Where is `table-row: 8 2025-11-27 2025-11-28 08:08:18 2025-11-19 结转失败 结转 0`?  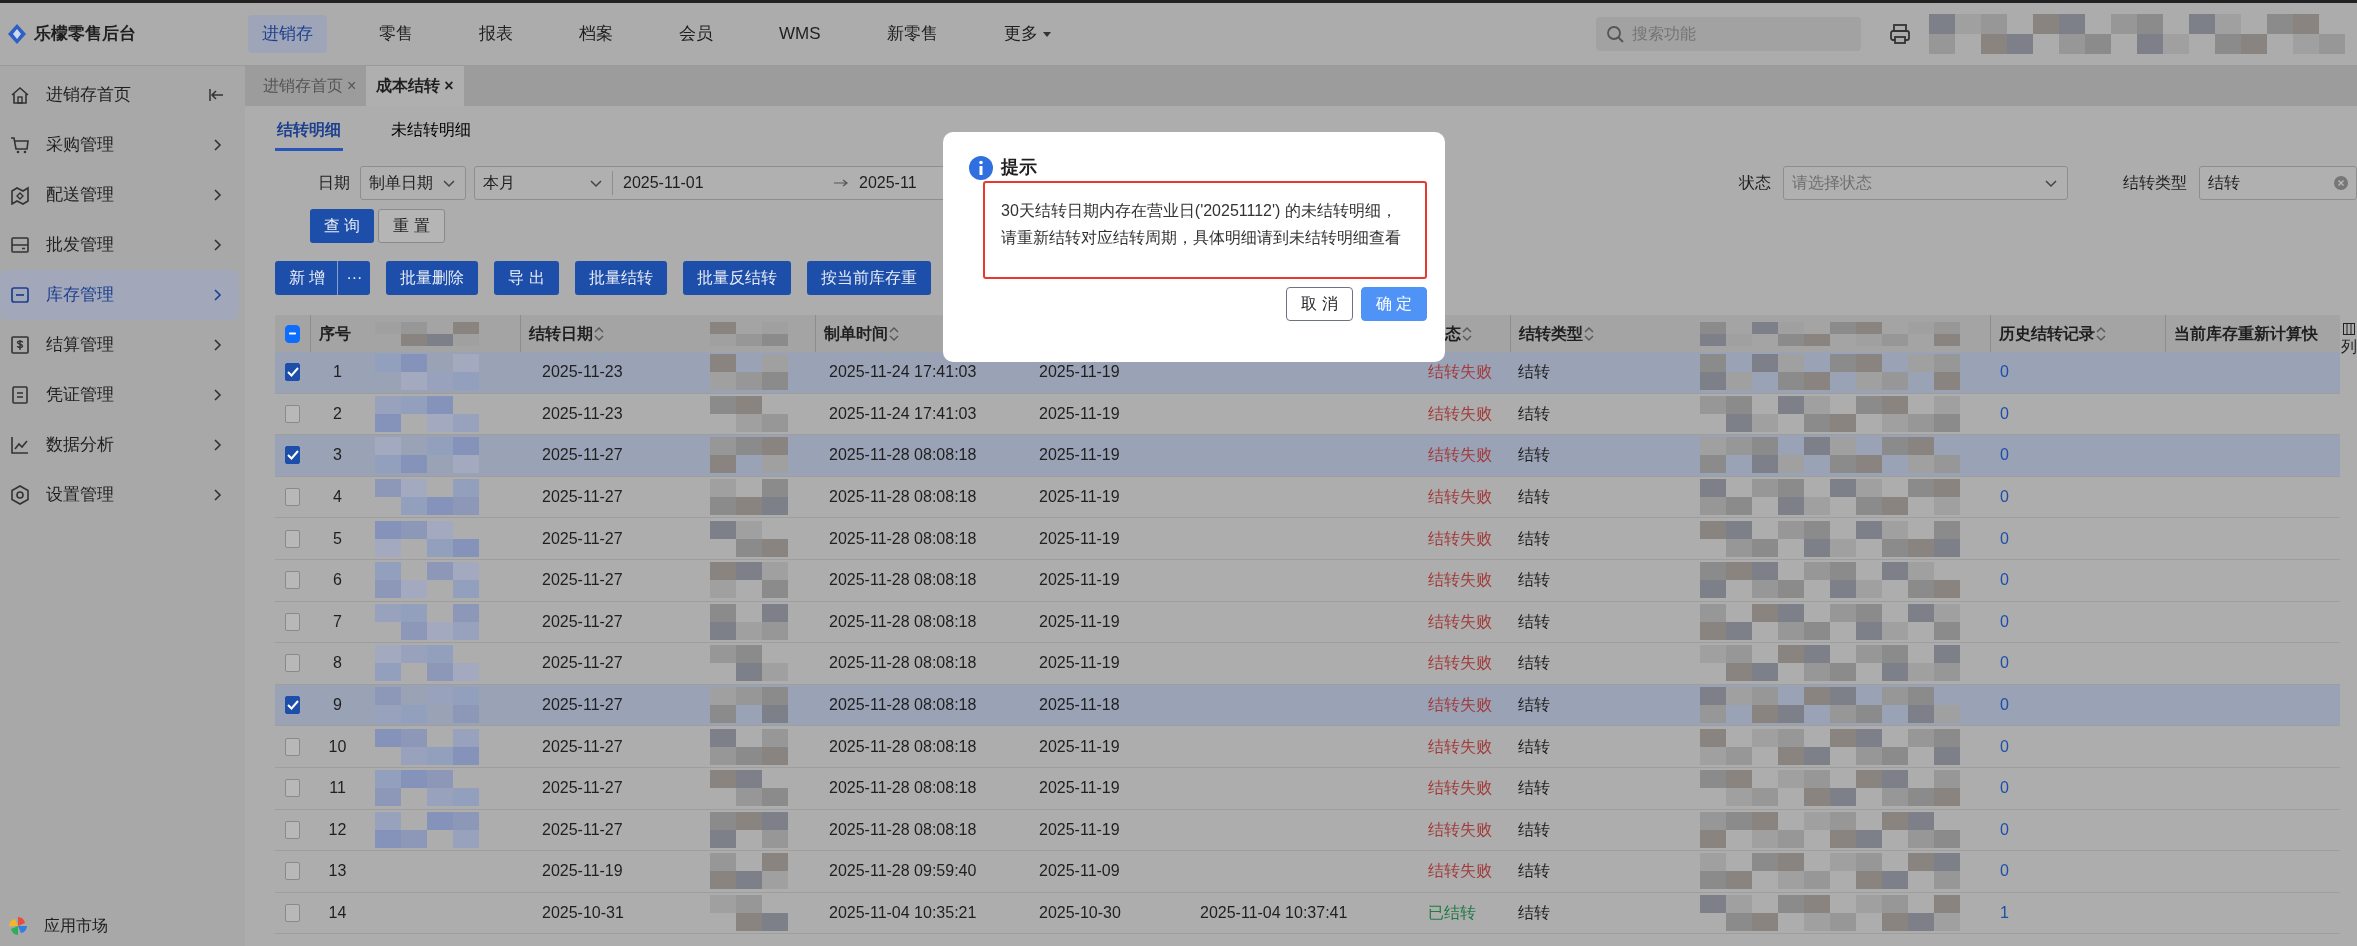
table-row: 8 2025-11-27 2025-11-28 08:08:18 2025-11-19 结转失败 结转 0 is located at coordinates (1307, 664).